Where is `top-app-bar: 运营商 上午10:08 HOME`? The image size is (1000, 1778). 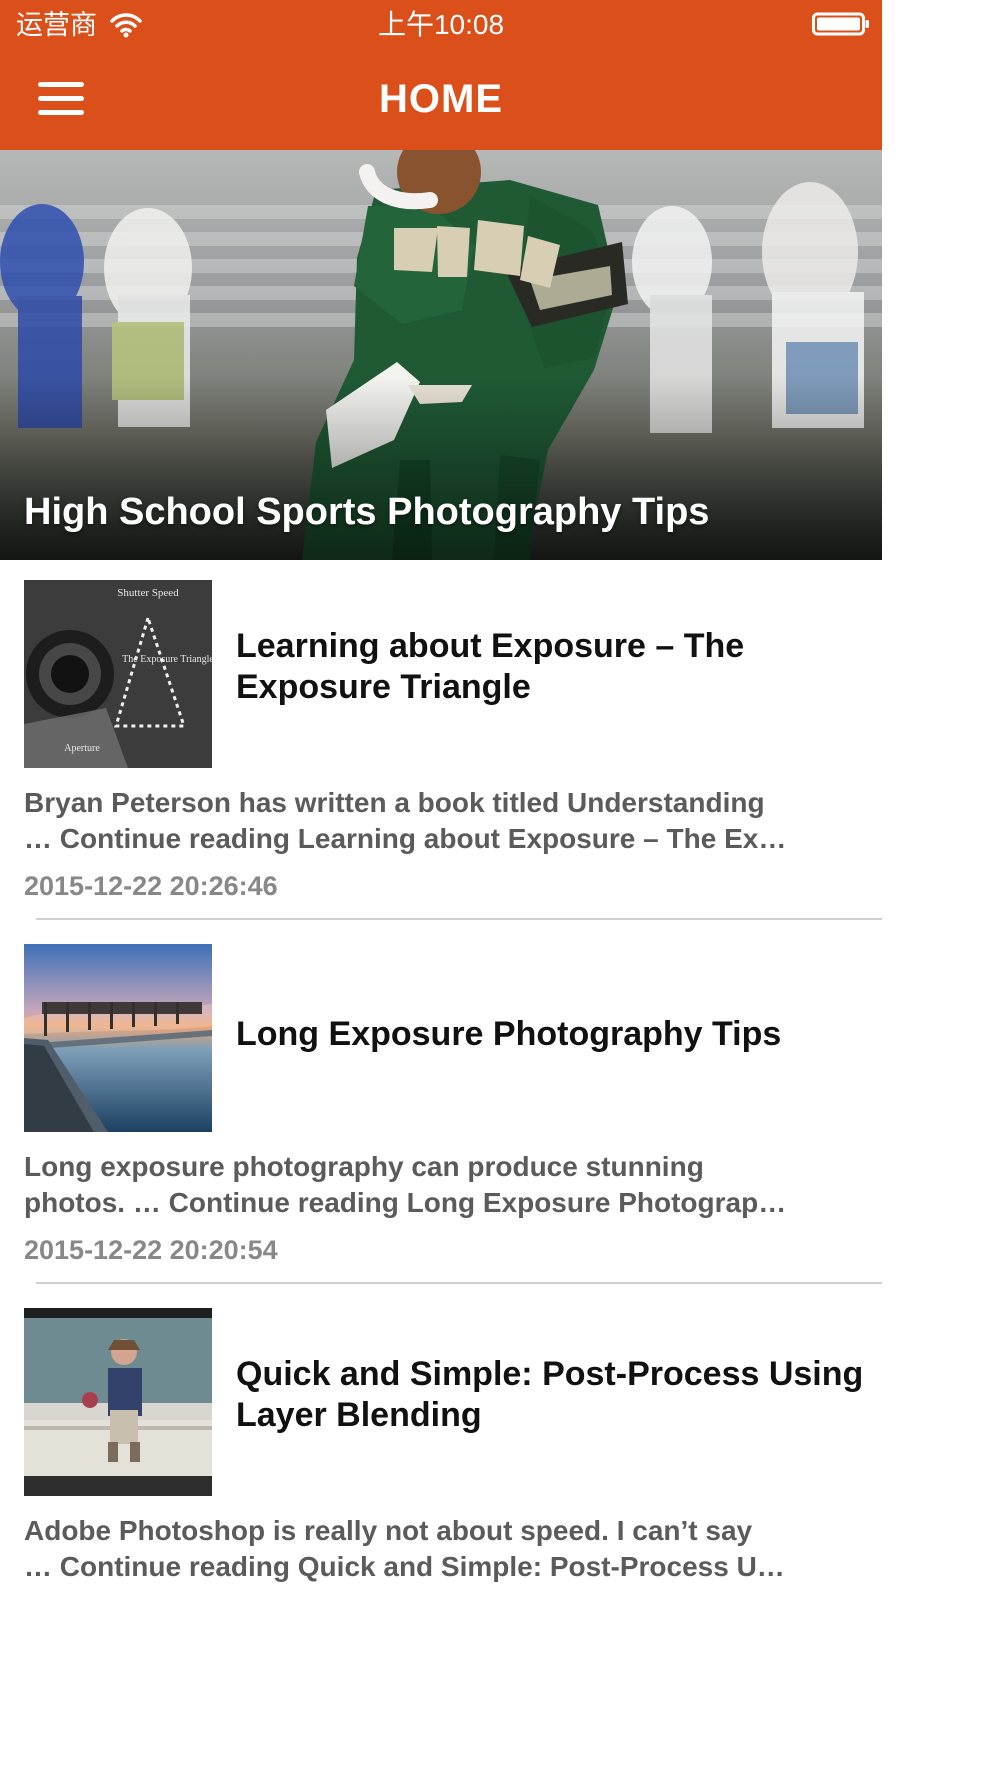
top-app-bar: 运营商 上午10:08 HOME is located at coordinates (441, 75).